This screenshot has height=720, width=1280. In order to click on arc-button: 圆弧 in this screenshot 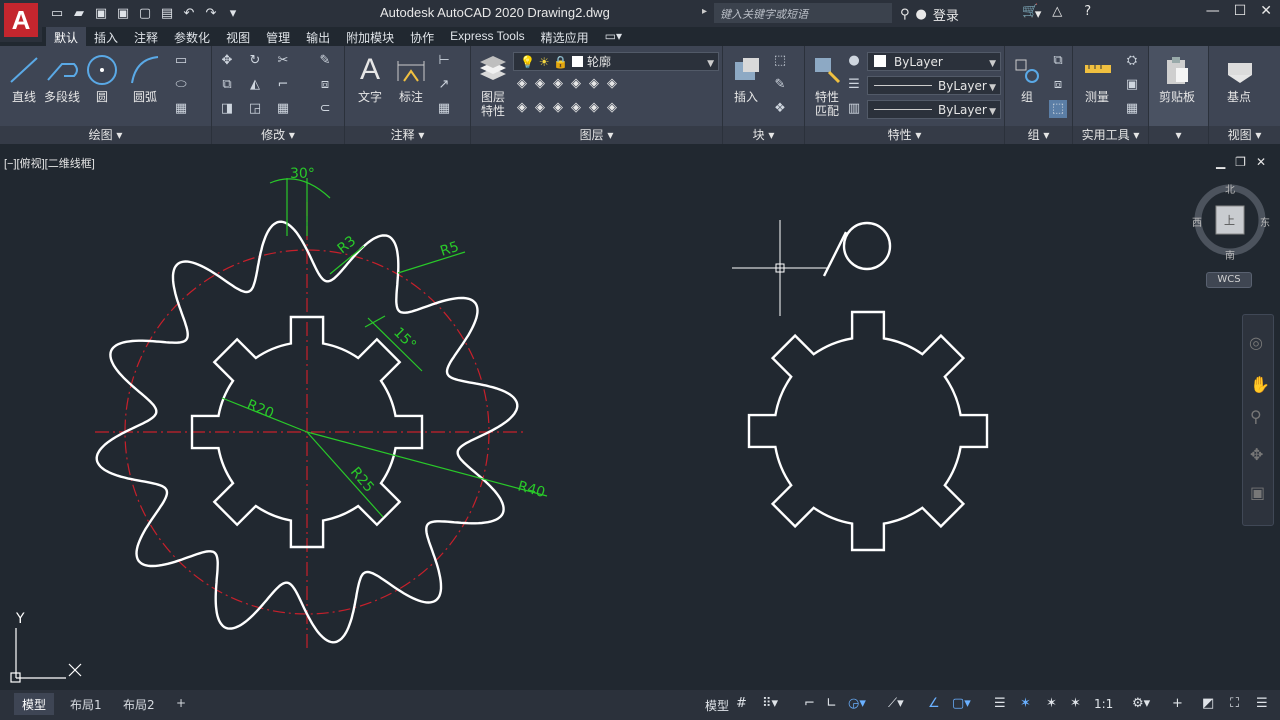, I will do `click(145, 78)`.